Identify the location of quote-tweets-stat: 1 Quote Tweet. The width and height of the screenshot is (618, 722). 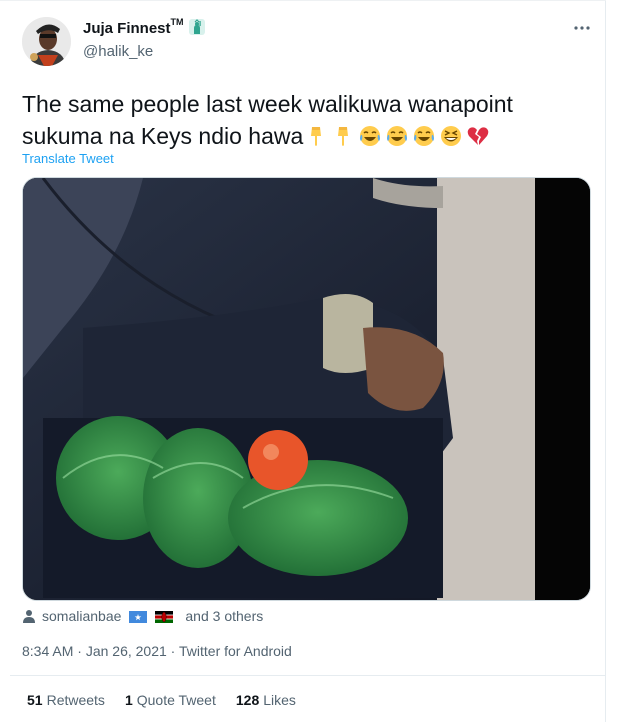
(170, 700).